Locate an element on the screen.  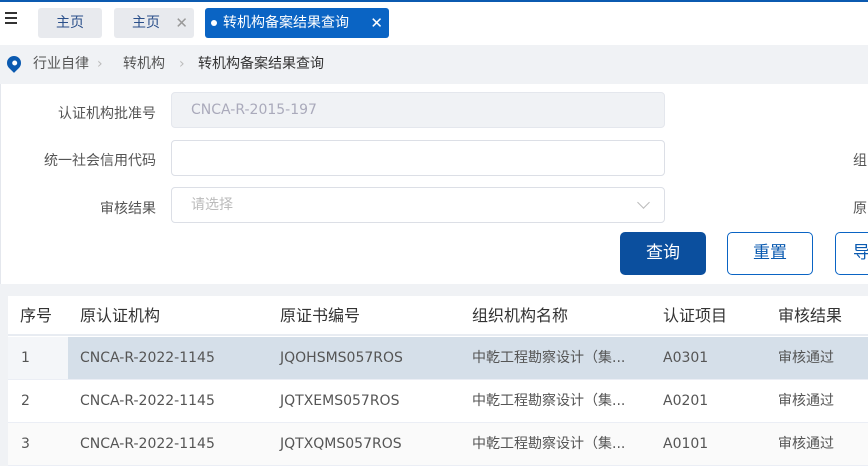
column-header: 组织机构名称 is located at coordinates (520, 315).